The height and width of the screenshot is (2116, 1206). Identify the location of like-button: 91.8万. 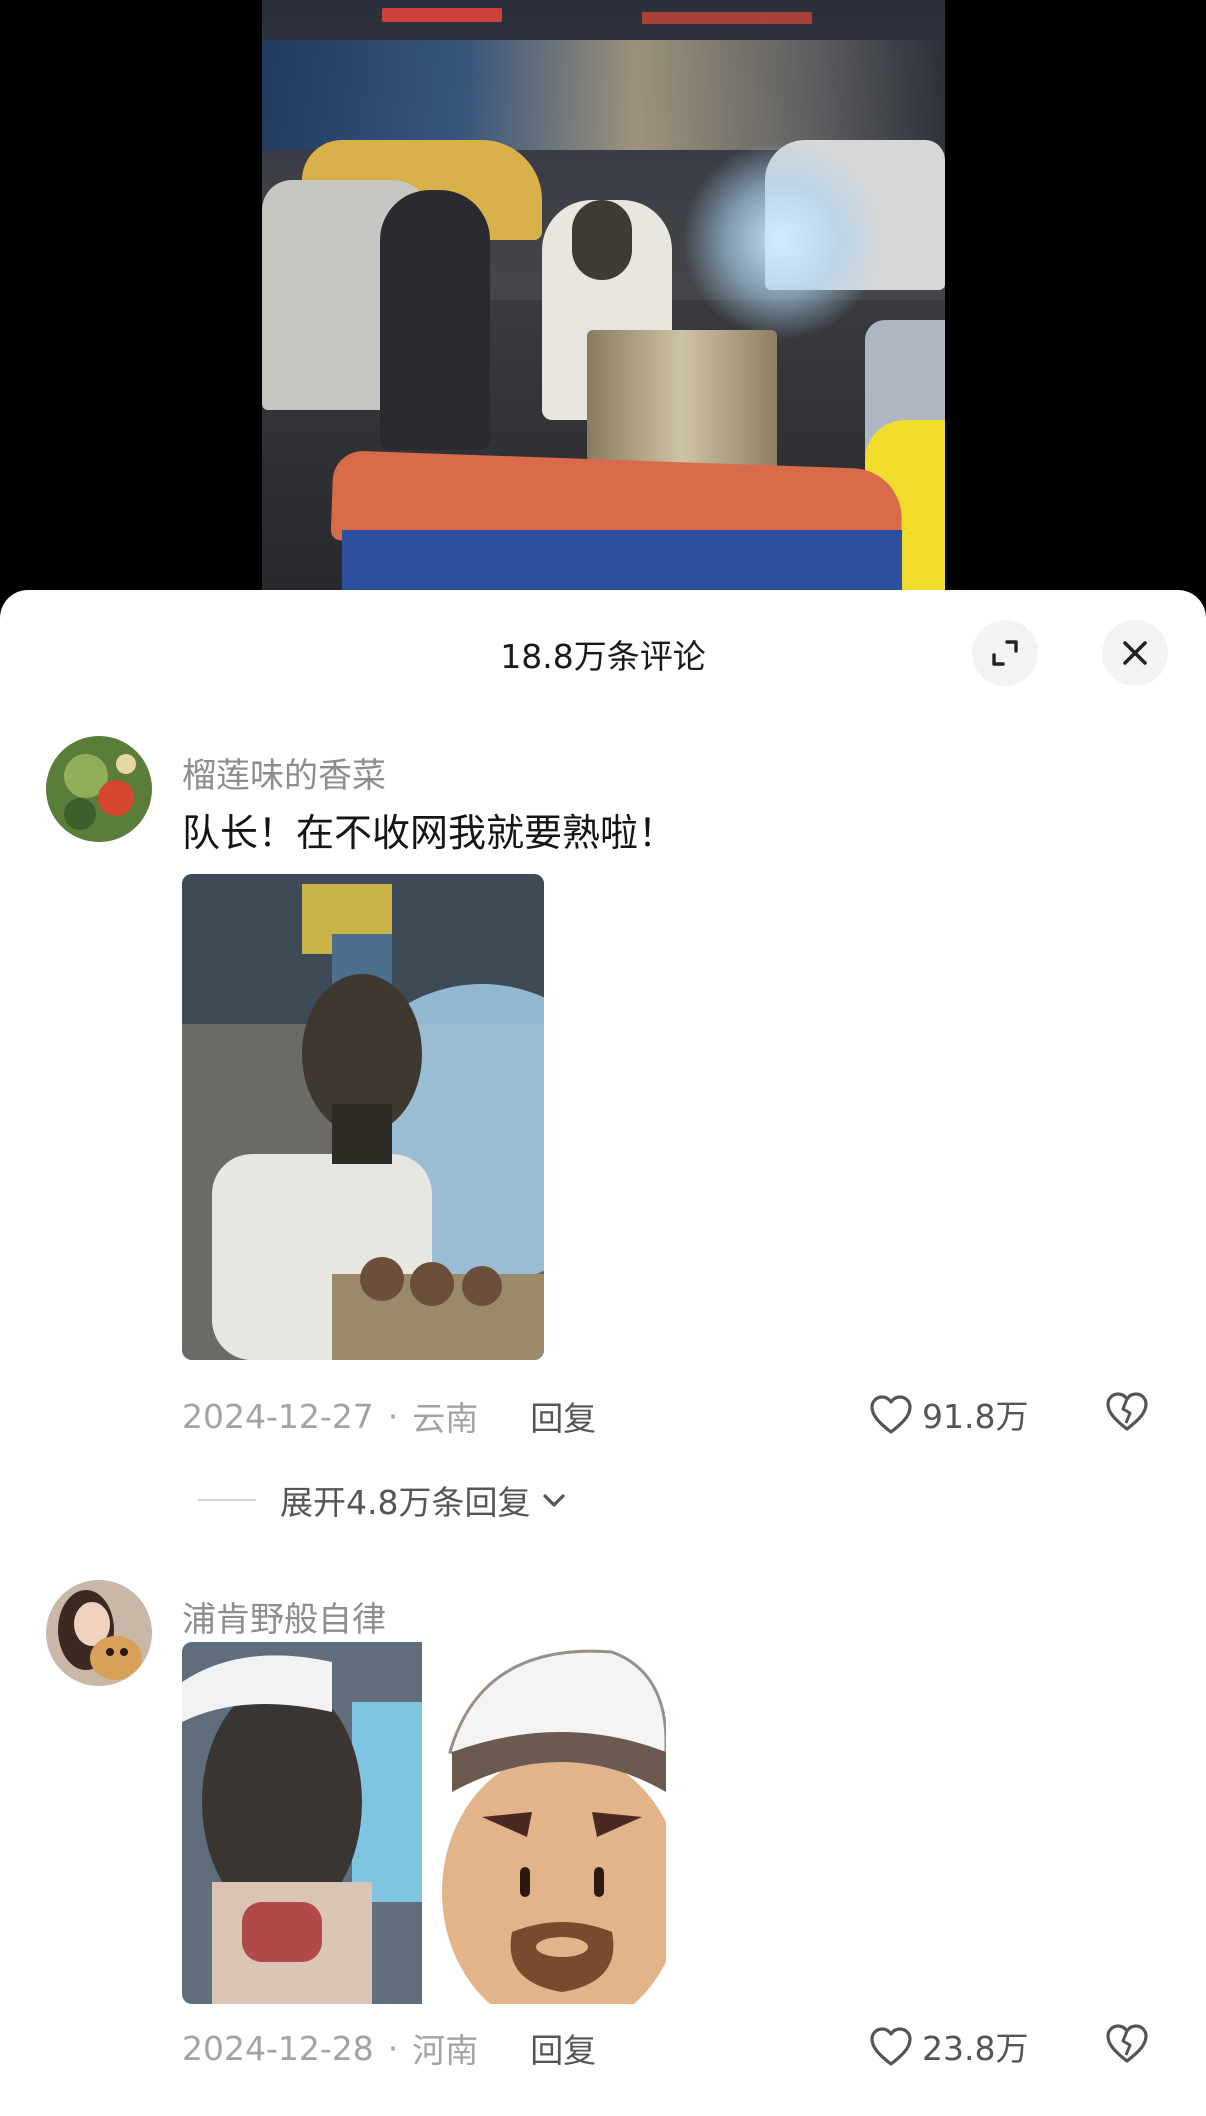
(948, 1414).